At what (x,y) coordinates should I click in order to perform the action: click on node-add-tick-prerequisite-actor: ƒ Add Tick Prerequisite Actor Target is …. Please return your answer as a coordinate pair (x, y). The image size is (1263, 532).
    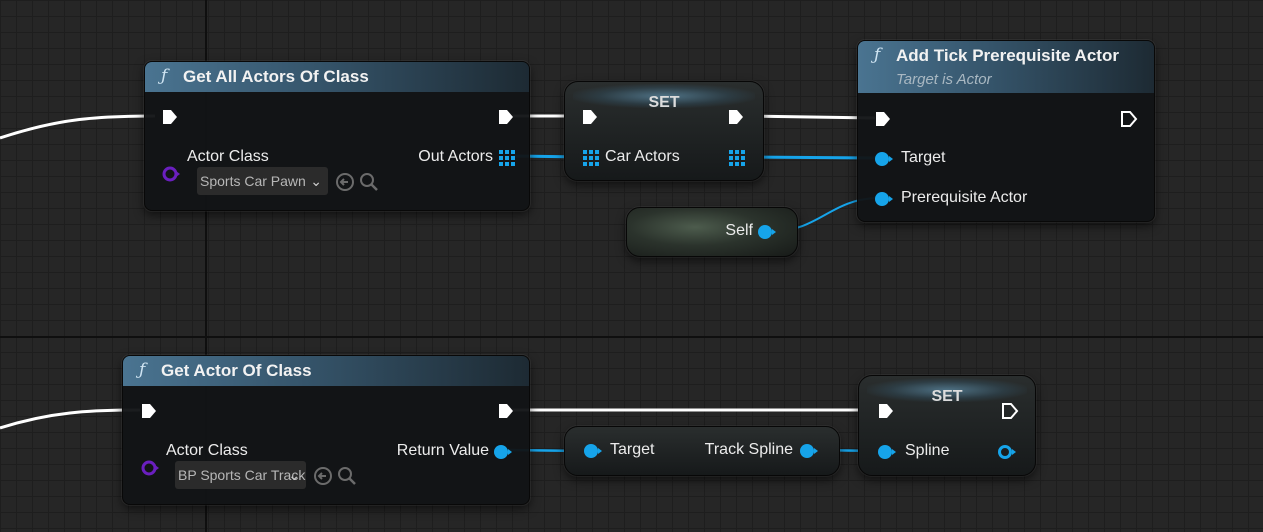
    Looking at the image, I should click on (1006, 131).